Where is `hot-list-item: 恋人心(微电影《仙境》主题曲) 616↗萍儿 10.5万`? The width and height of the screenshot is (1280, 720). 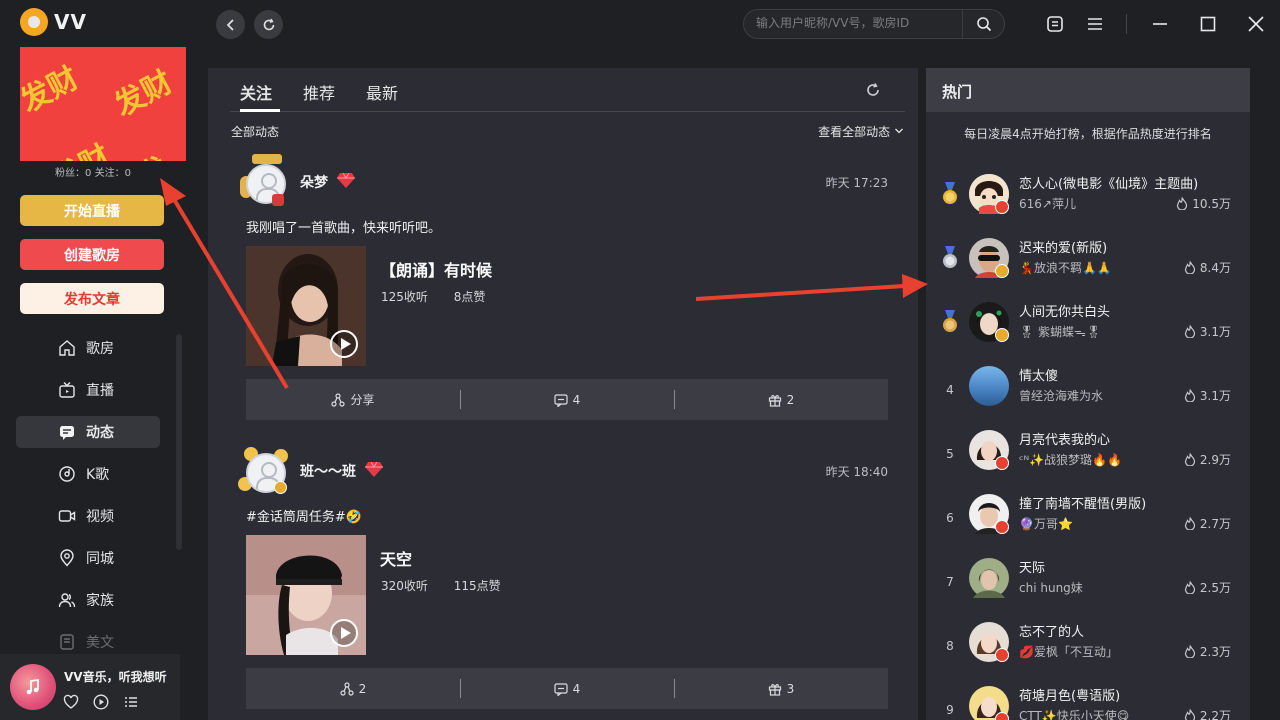
hot-list-item: 恋人心(微电影《仙境》主题曲) 616↗萍儿 10.5万 is located at coordinates (1088, 201).